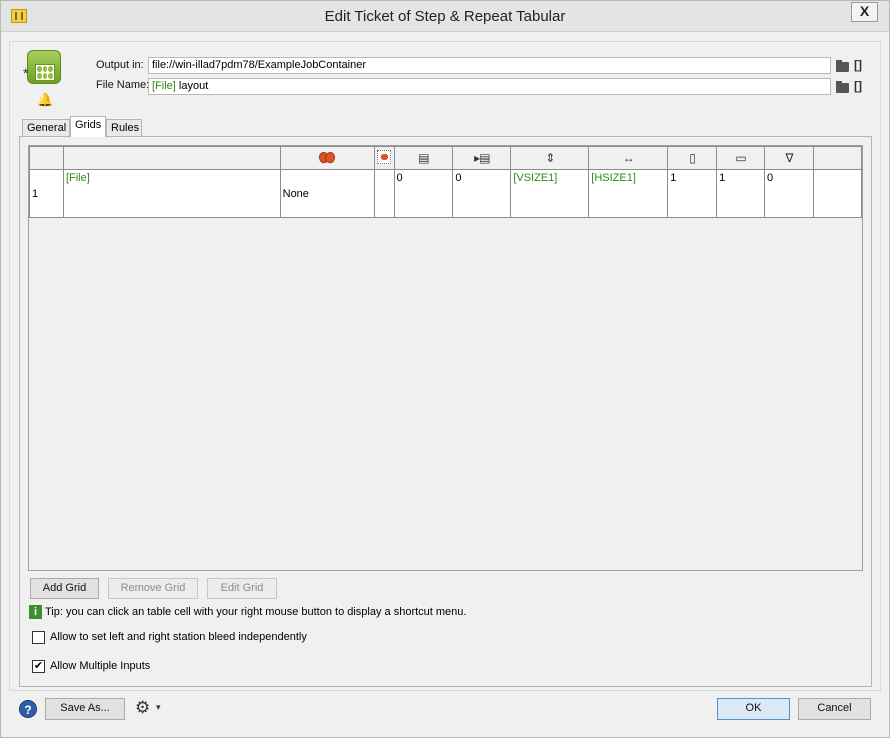 The width and height of the screenshot is (890, 738). What do you see at coordinates (38, 637) in the screenshot?
I see `bleed-checkbox` at bounding box center [38, 637].